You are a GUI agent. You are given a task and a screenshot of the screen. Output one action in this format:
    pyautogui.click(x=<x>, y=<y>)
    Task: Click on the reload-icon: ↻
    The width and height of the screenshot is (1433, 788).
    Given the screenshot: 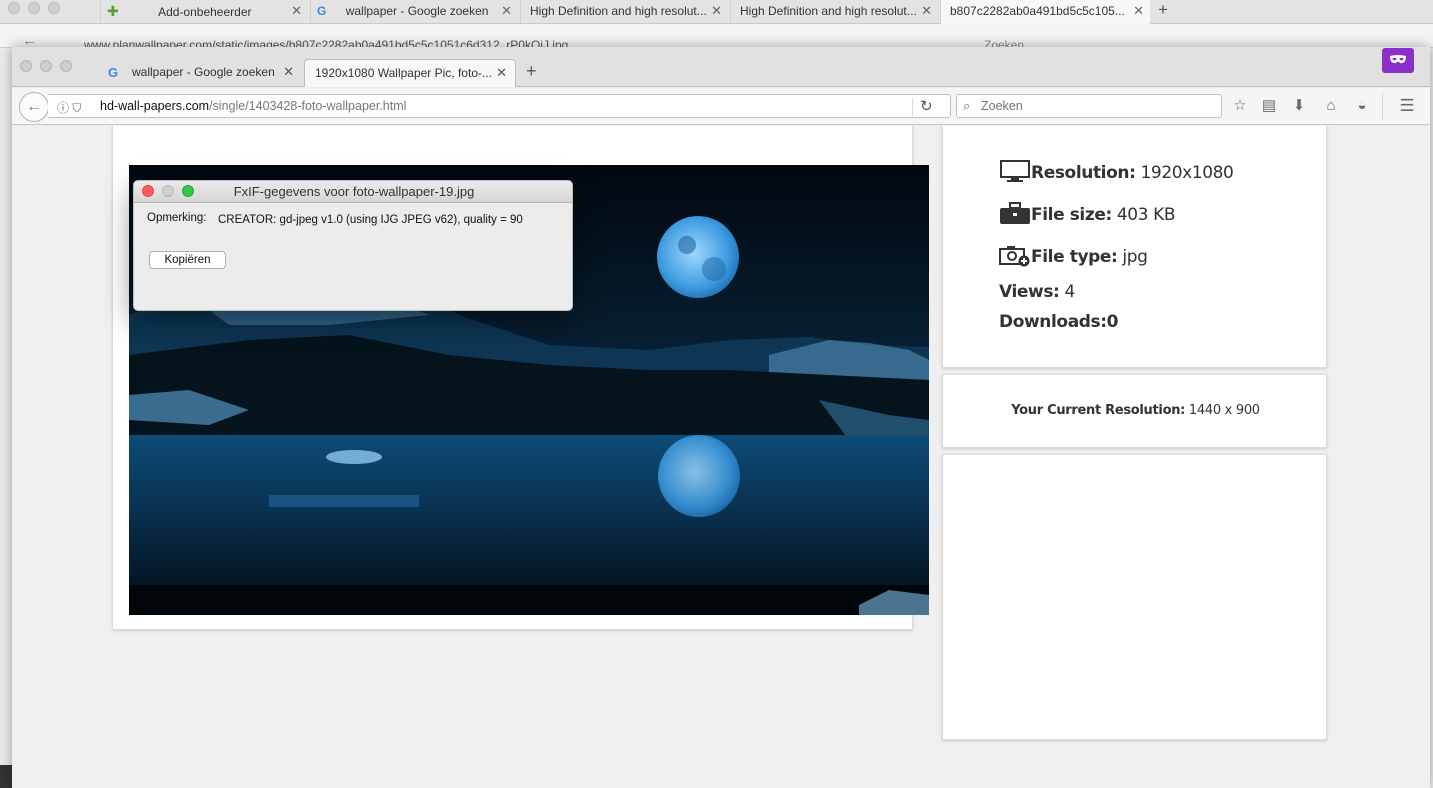 What is the action you would take?
    pyautogui.click(x=926, y=106)
    